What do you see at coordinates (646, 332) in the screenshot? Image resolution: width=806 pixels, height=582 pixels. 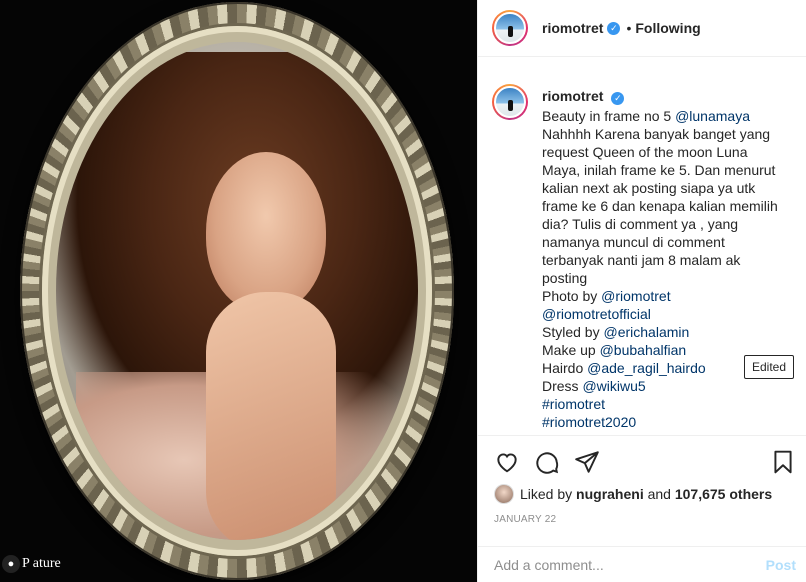 I see `mention-link: @erichalamin` at bounding box center [646, 332].